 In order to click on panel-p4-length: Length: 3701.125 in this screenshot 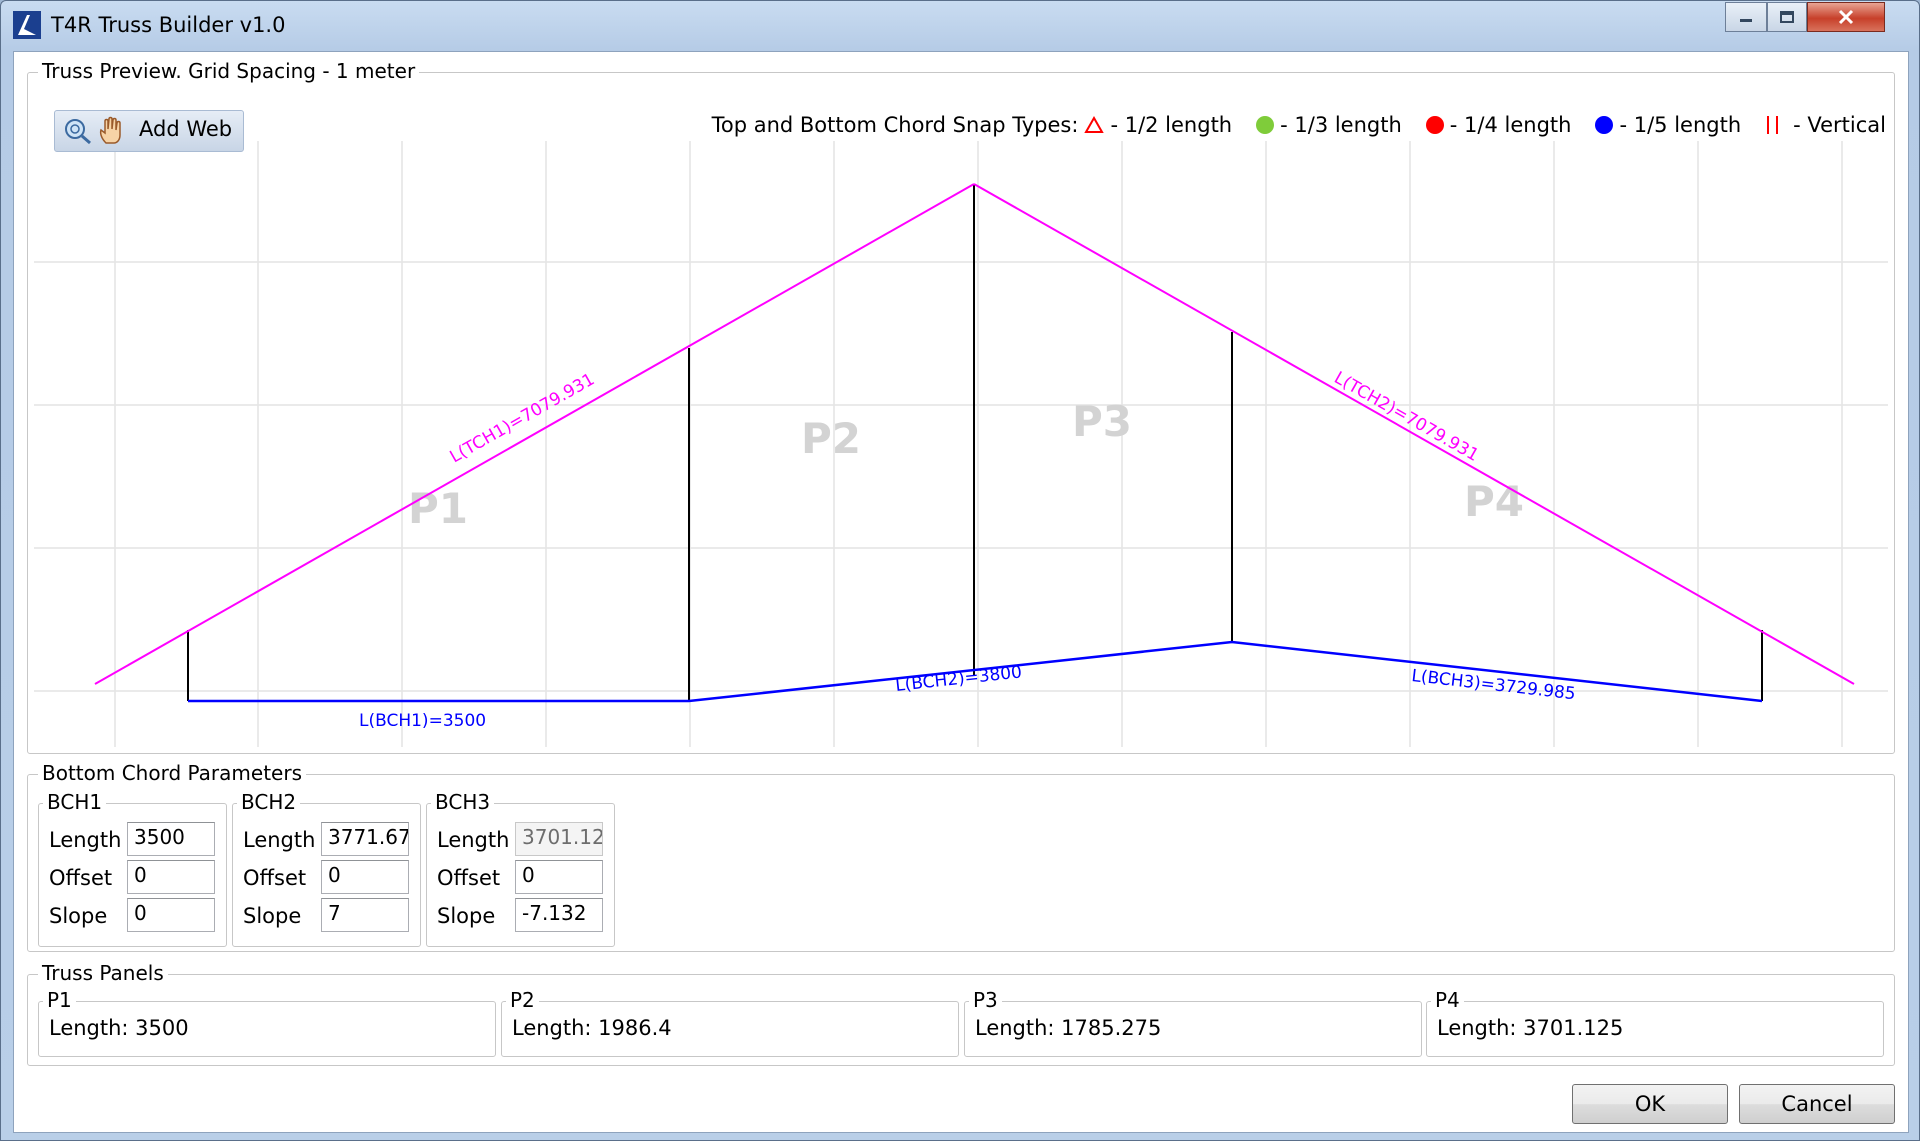, I will do `click(1530, 1028)`.